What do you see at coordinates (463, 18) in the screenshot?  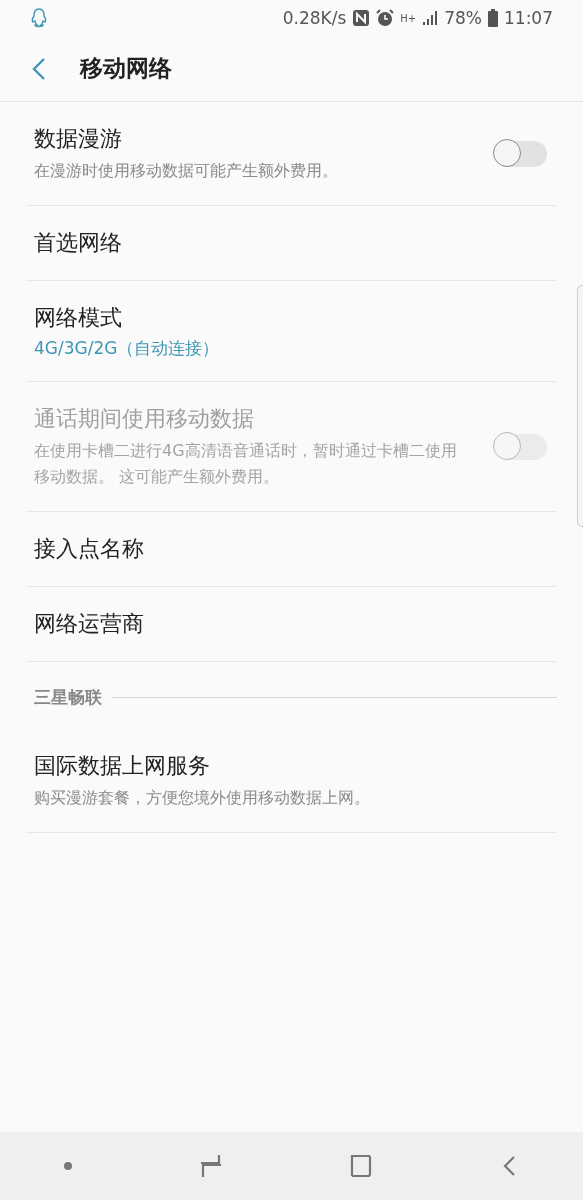 I see `battery-percent: 78%` at bounding box center [463, 18].